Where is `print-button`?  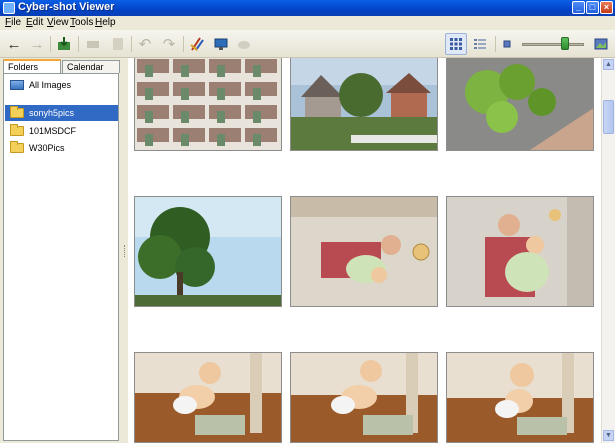 print-button is located at coordinates (118, 44).